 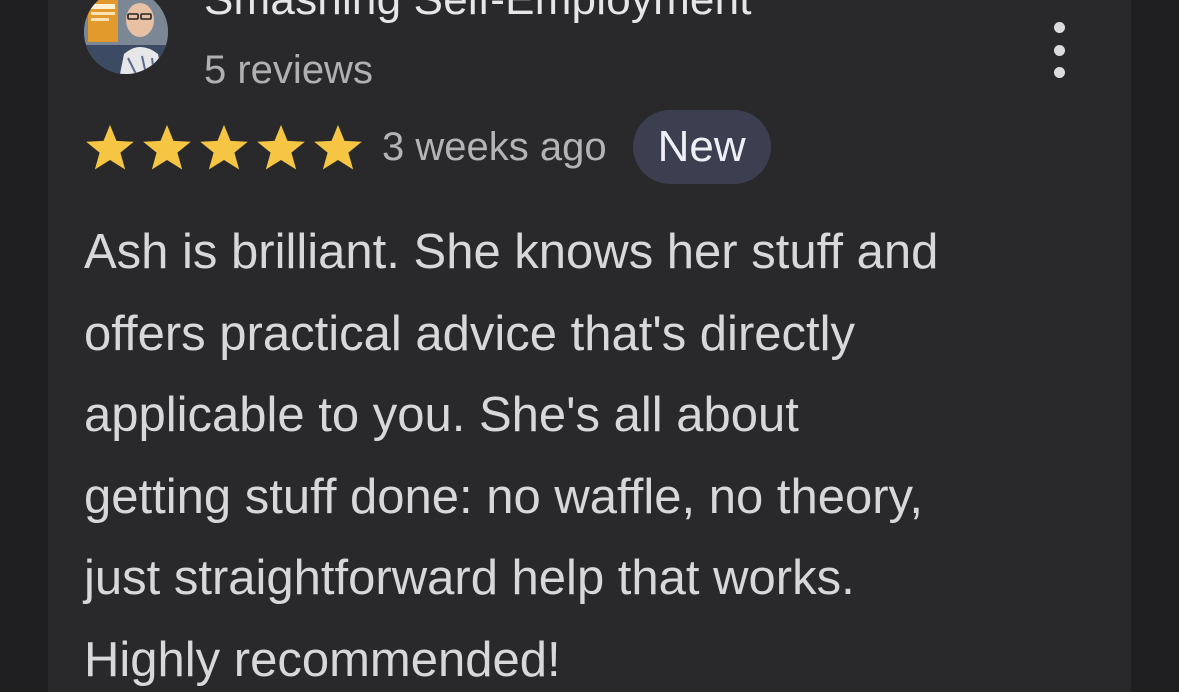 What do you see at coordinates (441, 415) in the screenshot?
I see `review-text-line: applicable to you. She's all about` at bounding box center [441, 415].